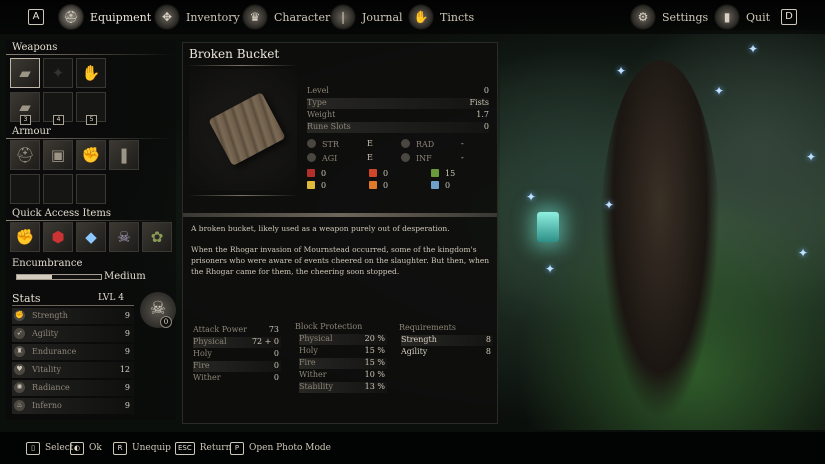 This screenshot has width=825, height=464. What do you see at coordinates (425, 144) in the screenshot?
I see `scaling-name: RAD` at bounding box center [425, 144].